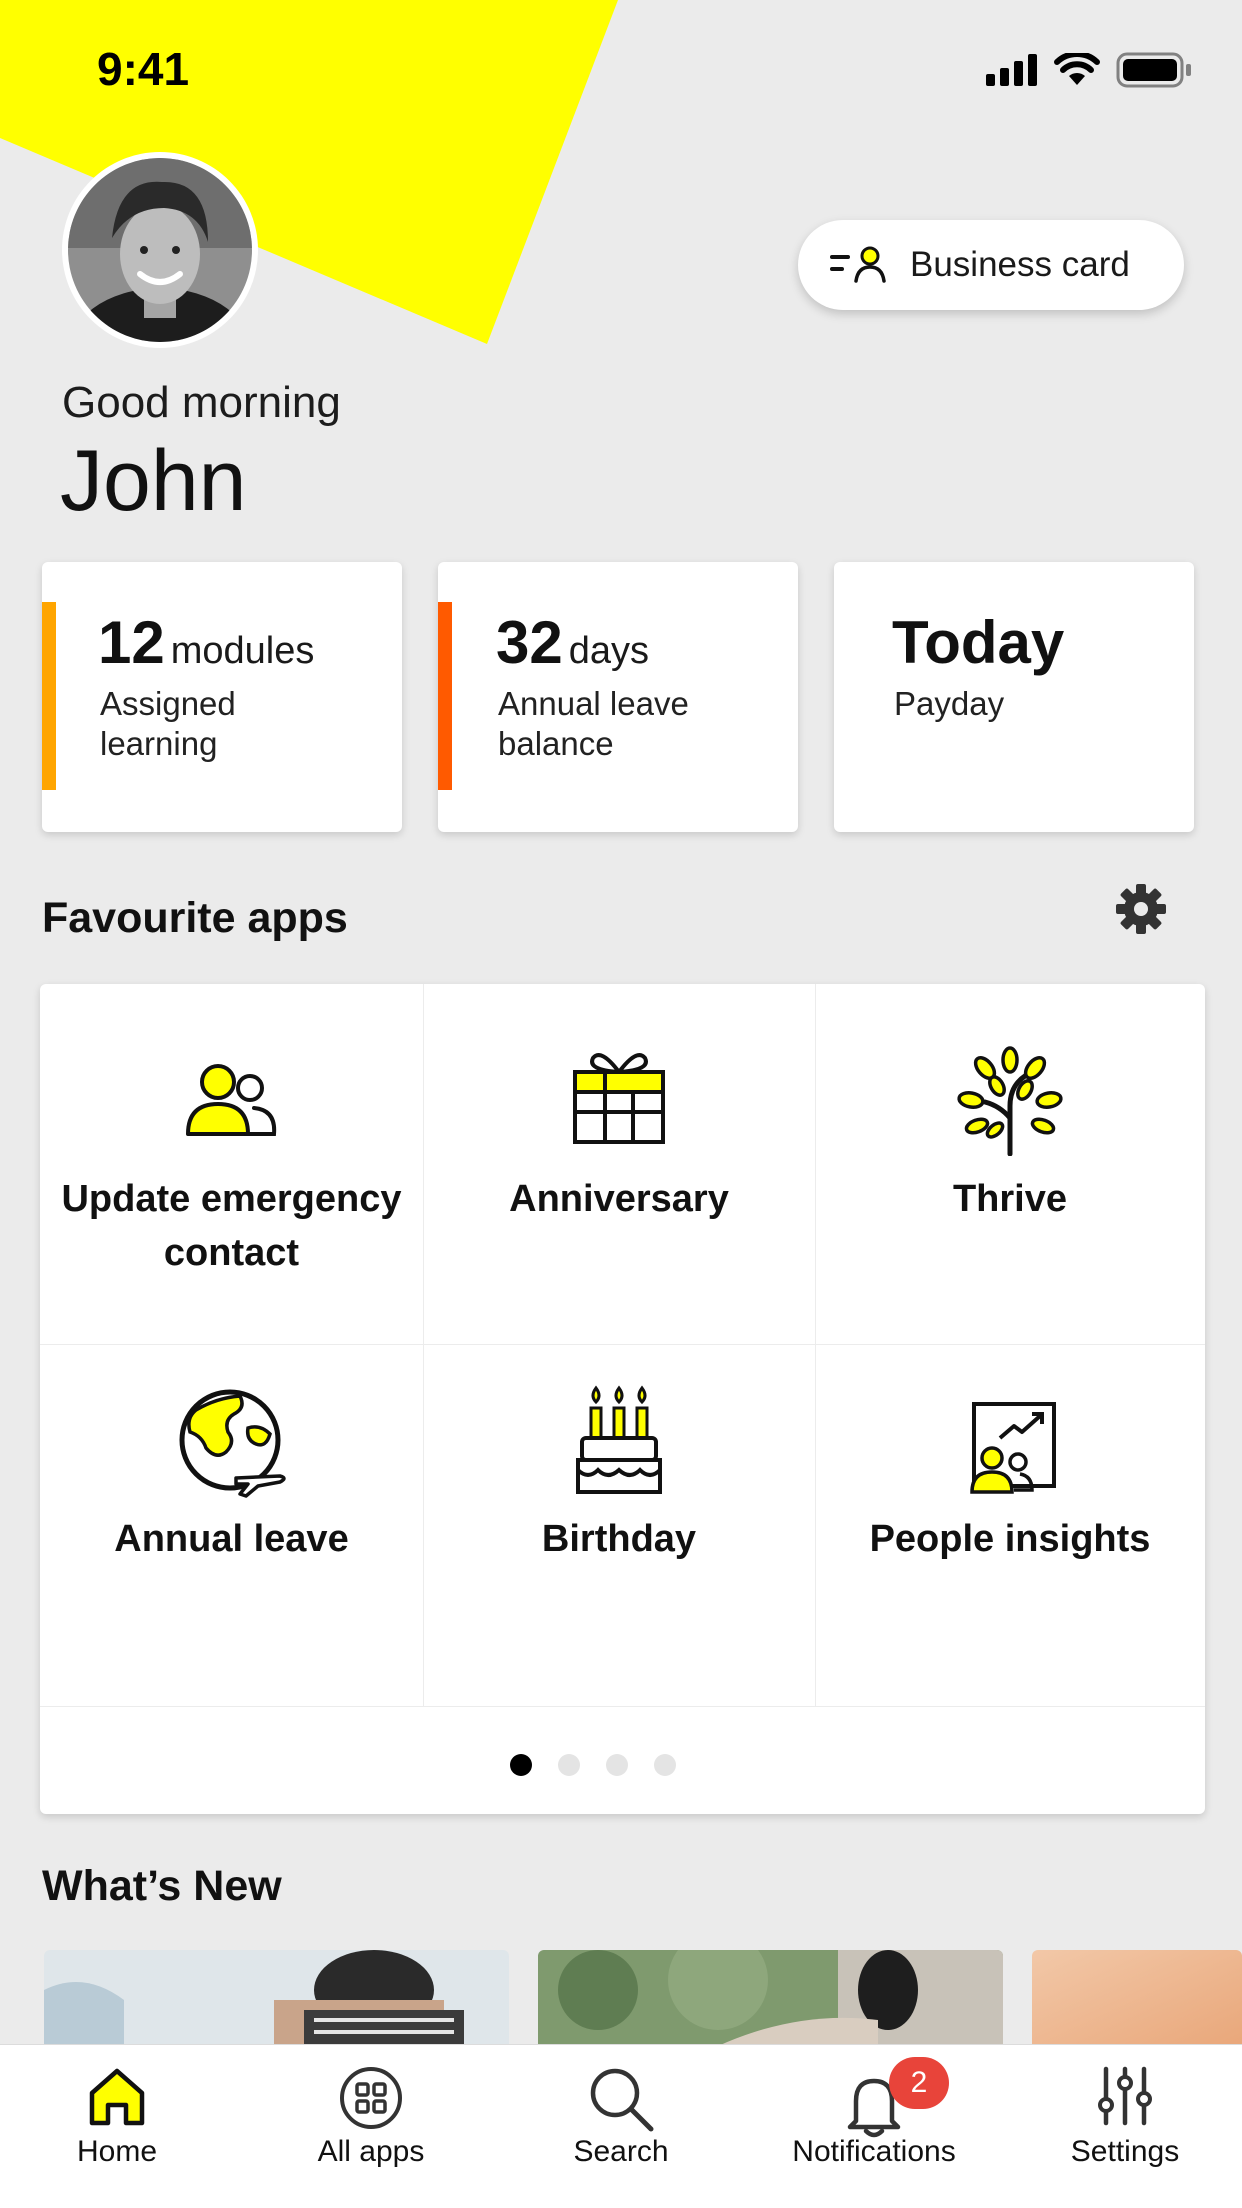  What do you see at coordinates (1014, 697) in the screenshot?
I see `stat-card-payday: Today Payday` at bounding box center [1014, 697].